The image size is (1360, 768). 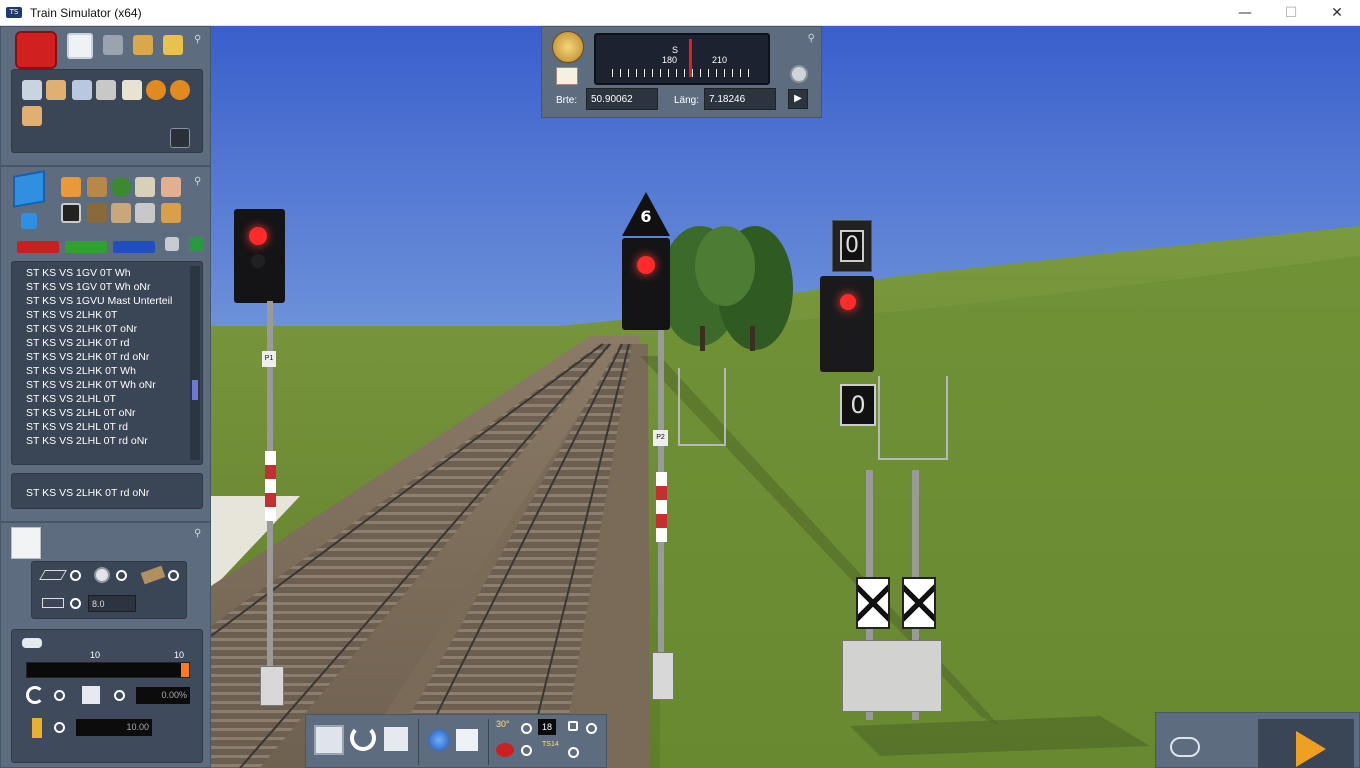 I want to click on height-icon, so click(x=37, y=728).